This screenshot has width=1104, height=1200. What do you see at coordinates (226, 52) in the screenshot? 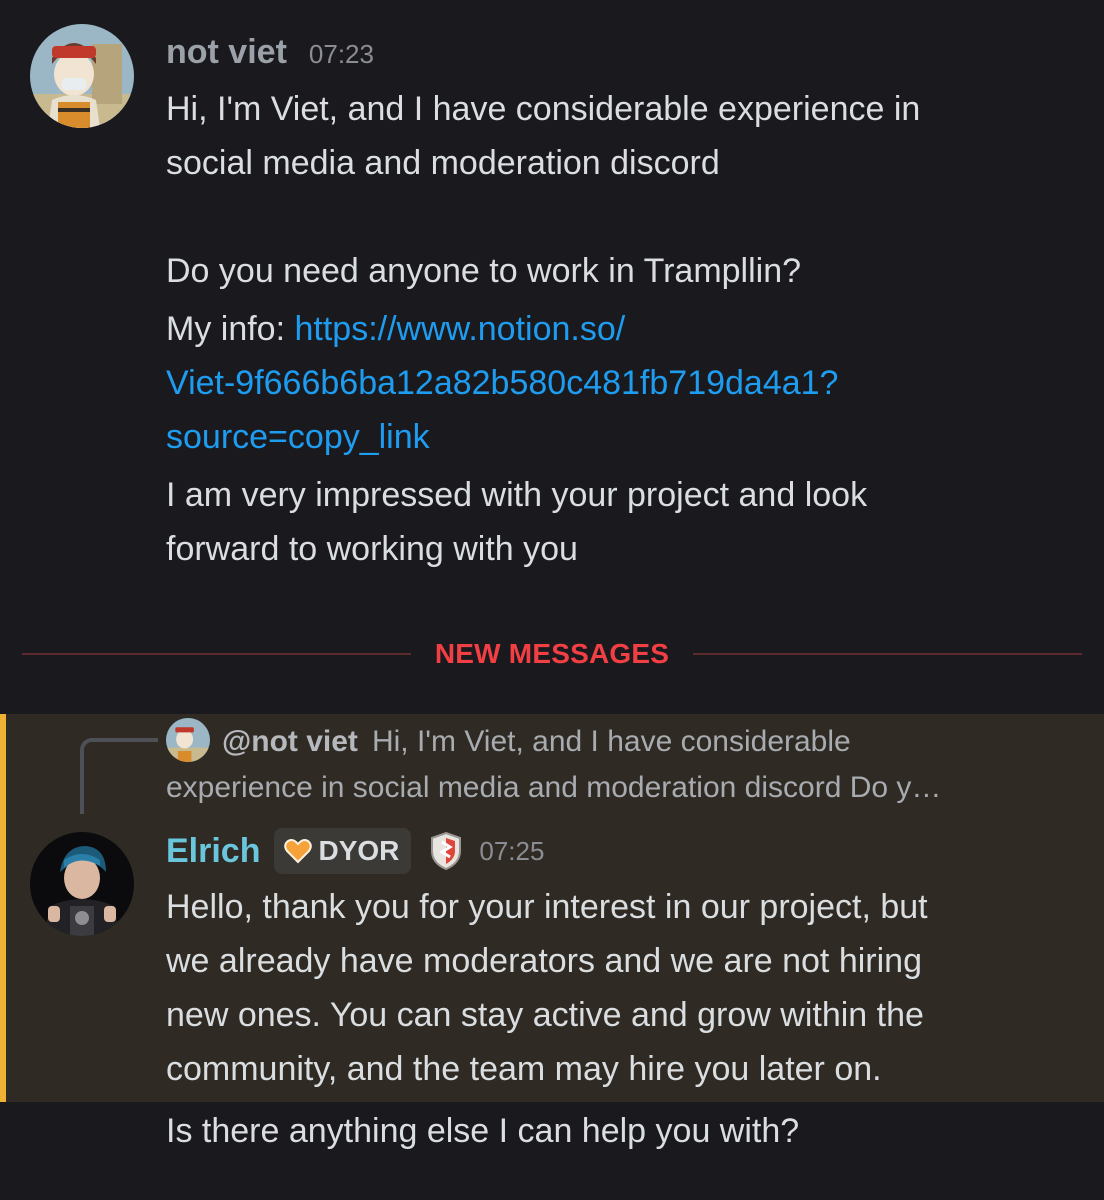
I see `author-name: not viet` at bounding box center [226, 52].